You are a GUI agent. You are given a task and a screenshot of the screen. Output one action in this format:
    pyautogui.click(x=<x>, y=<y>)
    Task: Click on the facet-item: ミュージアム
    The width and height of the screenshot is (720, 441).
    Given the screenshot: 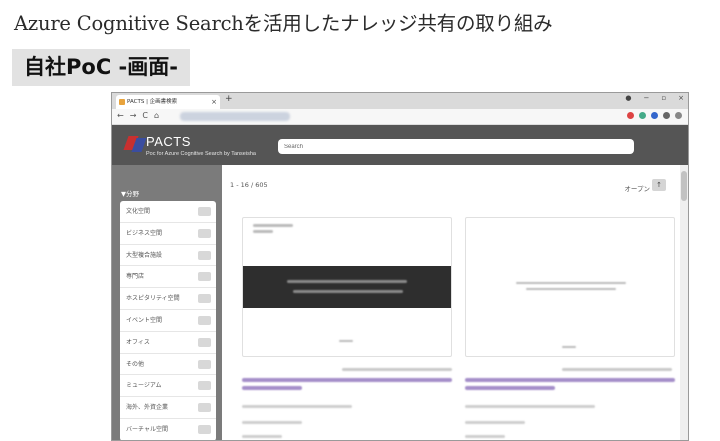 What is the action you would take?
    pyautogui.click(x=168, y=386)
    